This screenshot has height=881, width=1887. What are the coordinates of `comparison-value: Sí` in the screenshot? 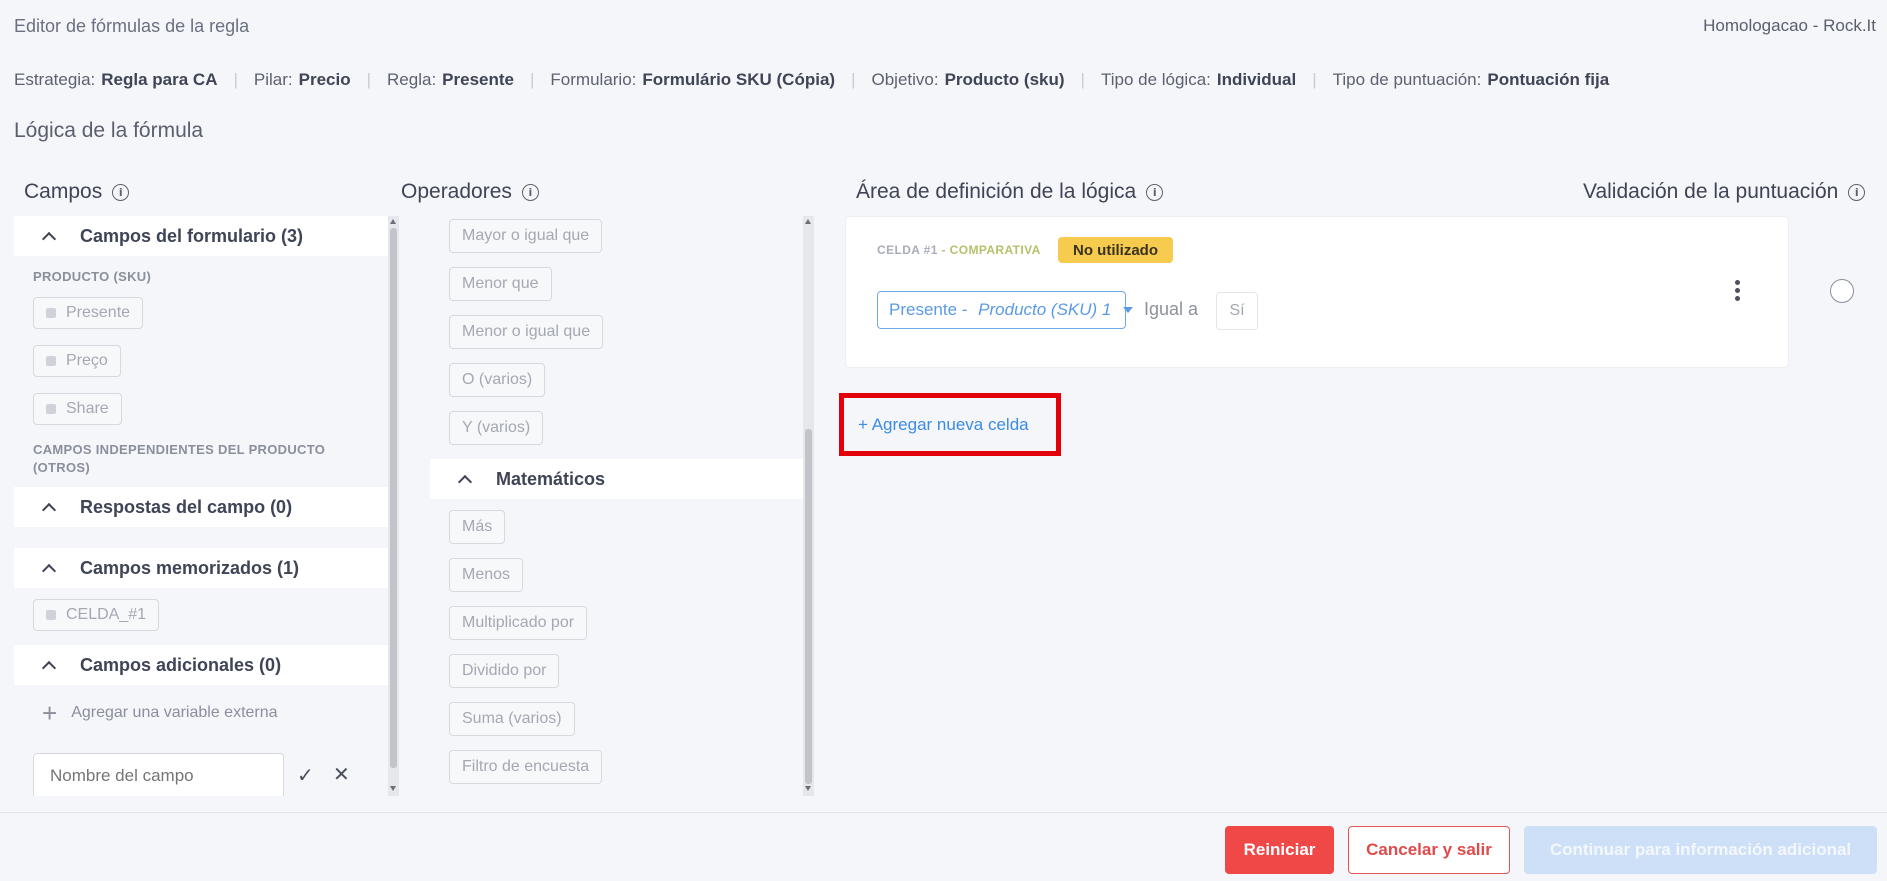 It's located at (1237, 311).